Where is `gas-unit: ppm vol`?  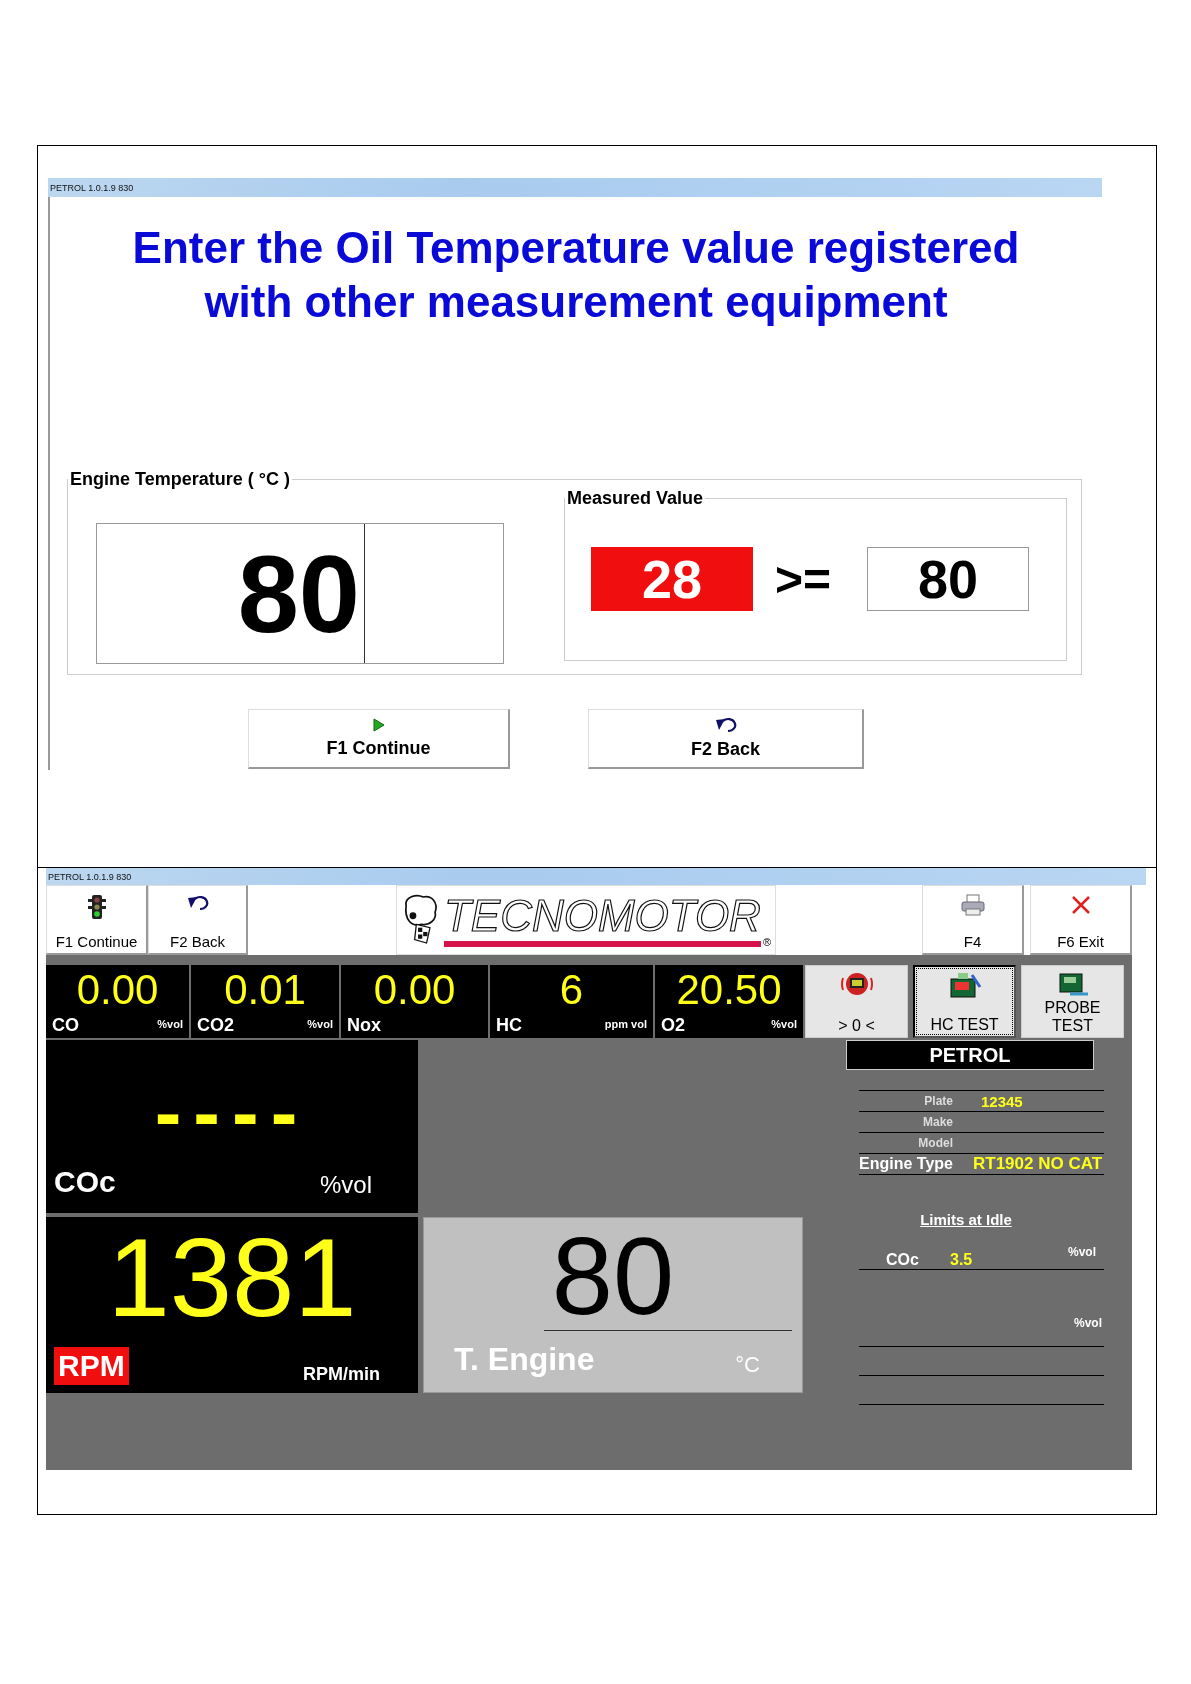 gas-unit: ppm vol is located at coordinates (625, 1024).